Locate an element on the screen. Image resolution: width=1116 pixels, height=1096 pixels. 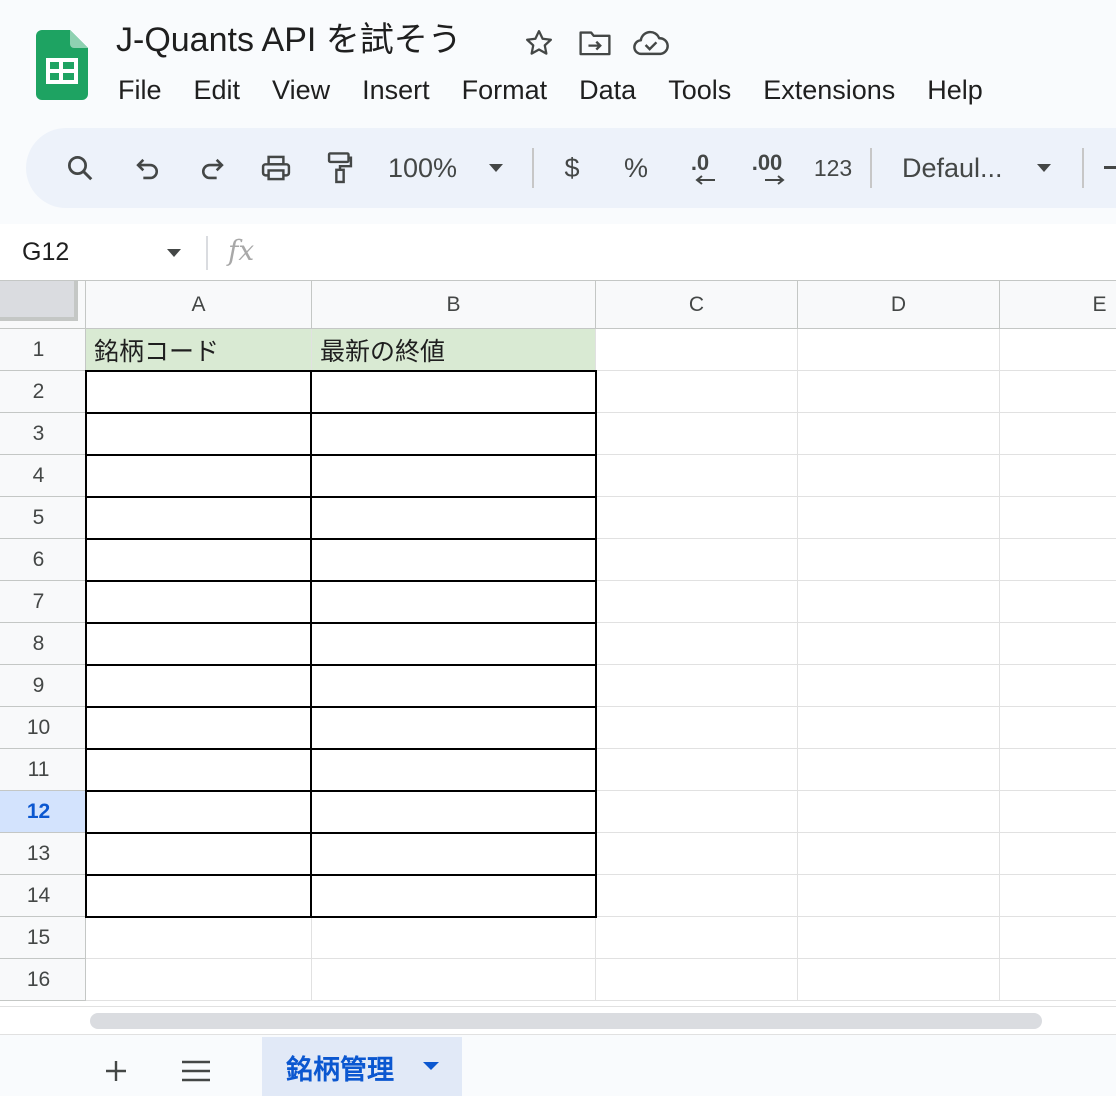
row-header-4: 4 is located at coordinates (43, 476).